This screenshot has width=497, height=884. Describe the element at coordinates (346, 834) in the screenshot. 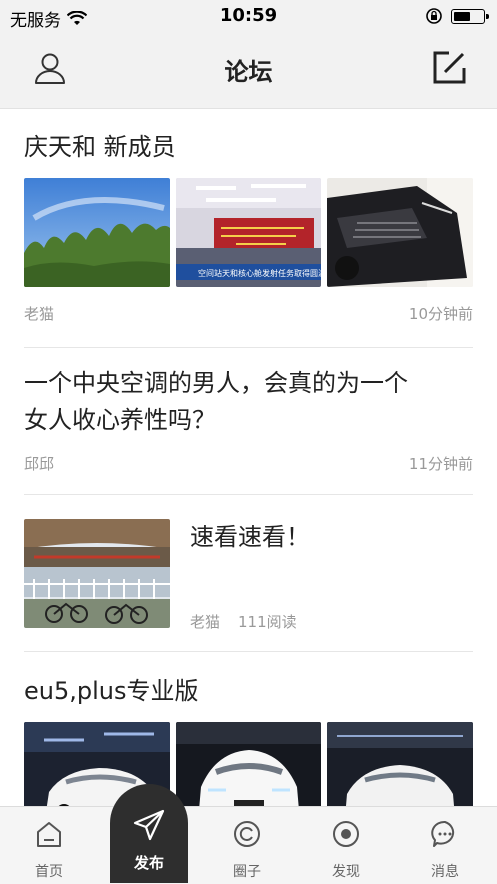

I see `discover-icon` at that location.